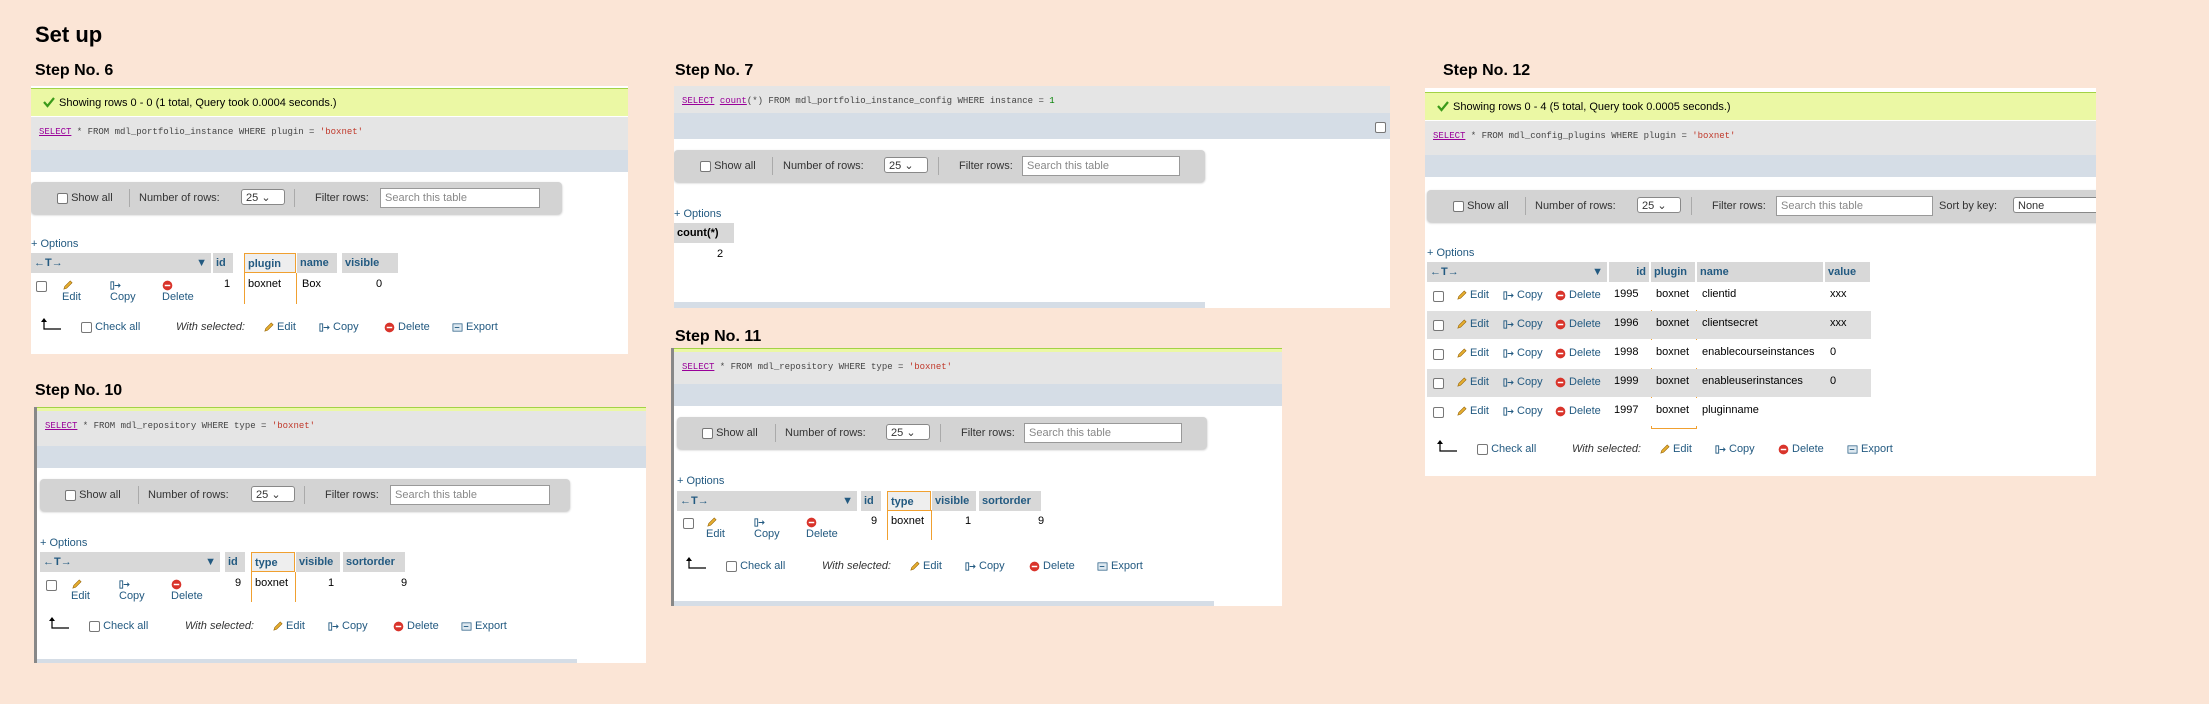 The width and height of the screenshot is (2209, 704). Describe the element at coordinates (1847, 272) in the screenshot. I see `column-header: value` at that location.